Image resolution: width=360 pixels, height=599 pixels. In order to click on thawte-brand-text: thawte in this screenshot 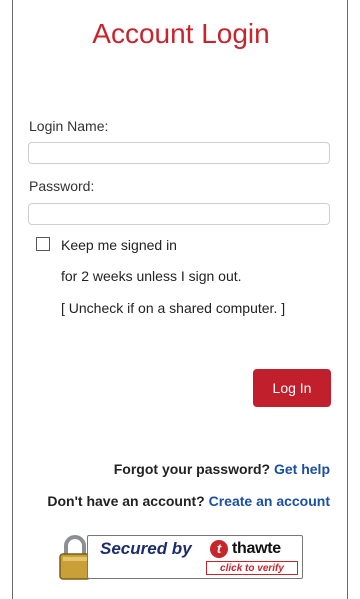, I will do `click(256, 548)`.